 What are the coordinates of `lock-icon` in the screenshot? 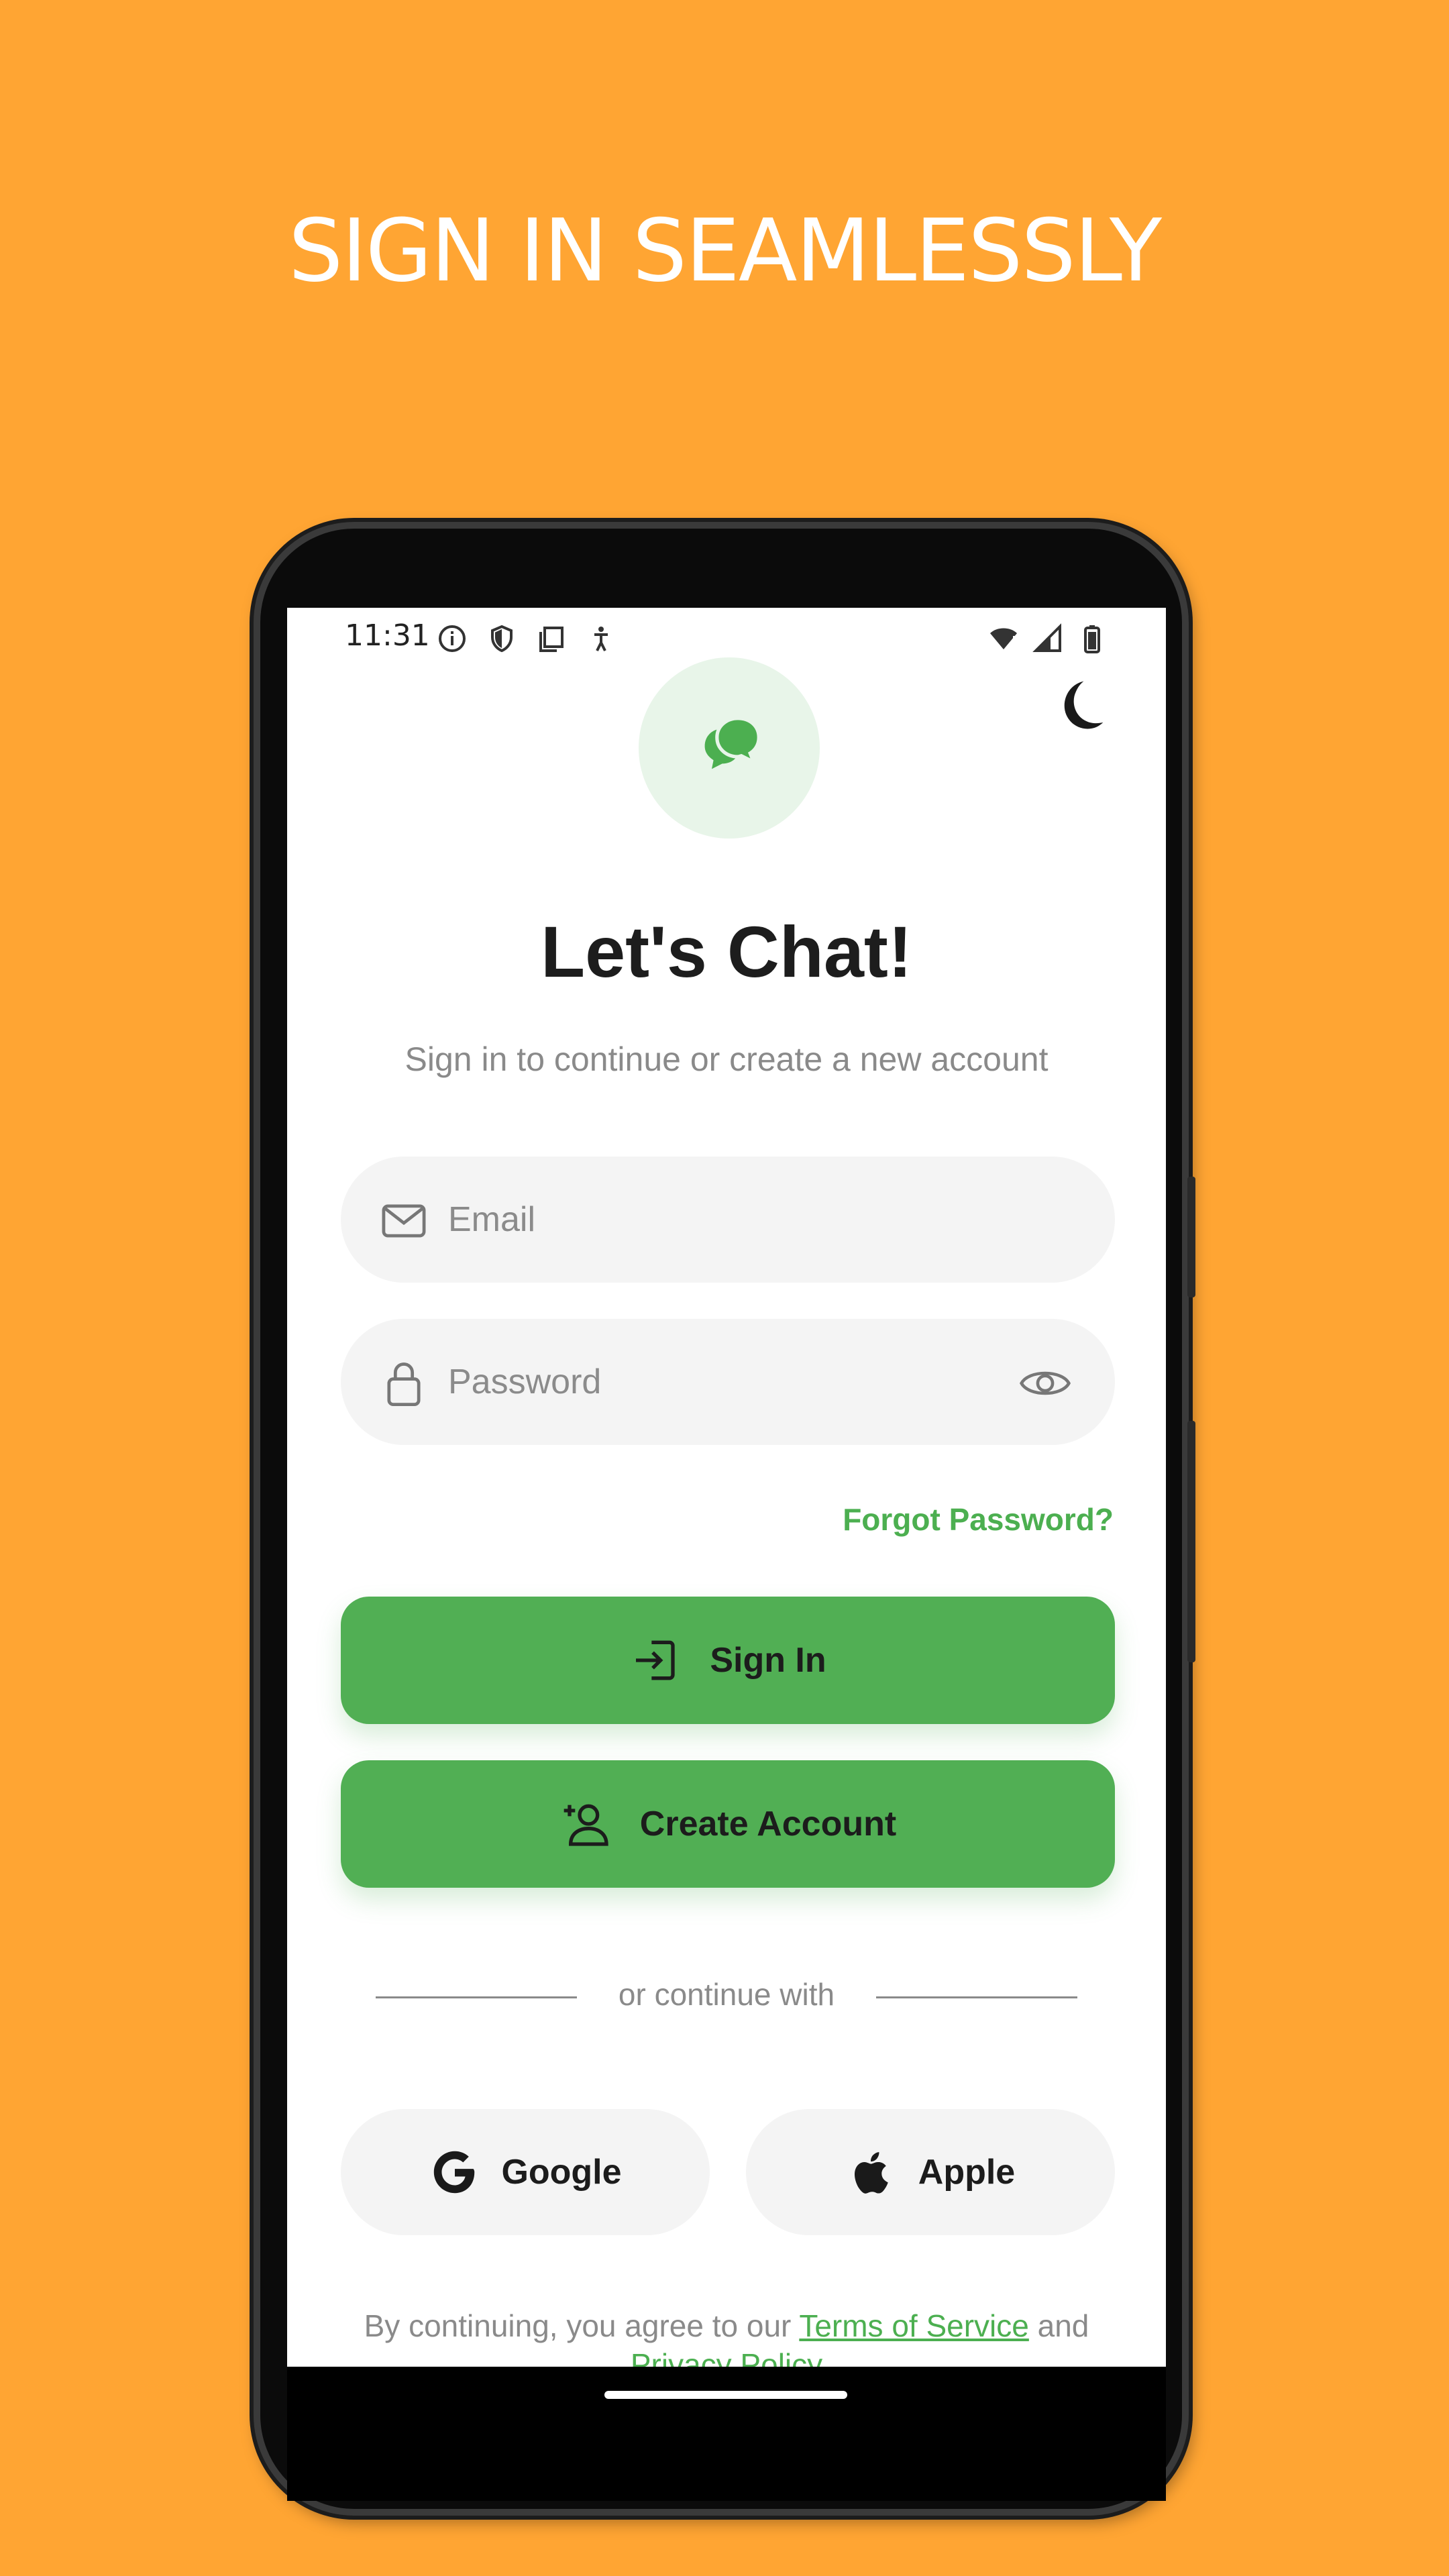 It's located at (404, 1384).